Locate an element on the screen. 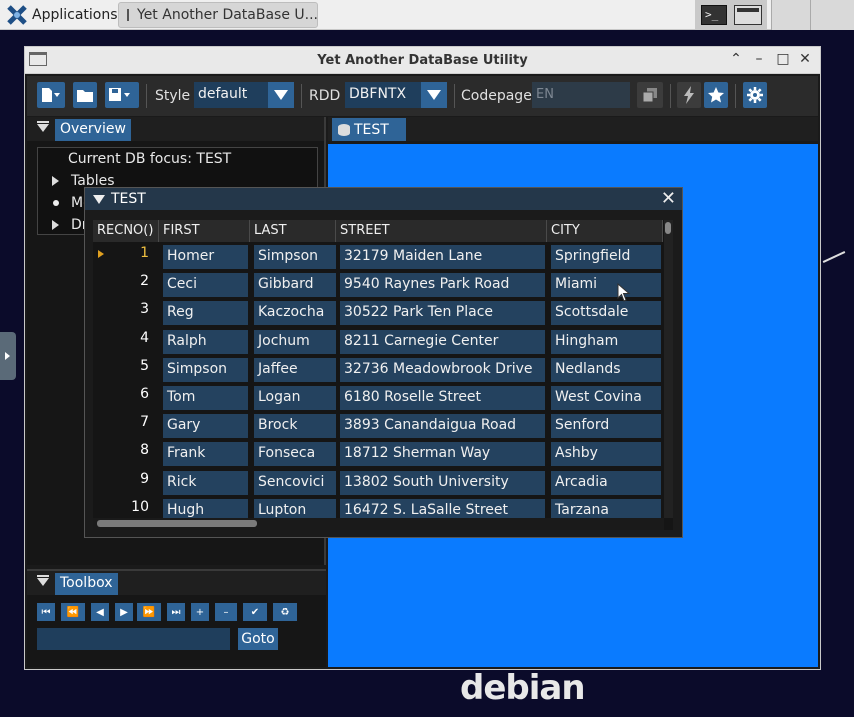 This screenshot has width=854, height=717. table-row: 4 Ralph Jochum 8211 Carnegie Center Hingham is located at coordinates (378, 342).